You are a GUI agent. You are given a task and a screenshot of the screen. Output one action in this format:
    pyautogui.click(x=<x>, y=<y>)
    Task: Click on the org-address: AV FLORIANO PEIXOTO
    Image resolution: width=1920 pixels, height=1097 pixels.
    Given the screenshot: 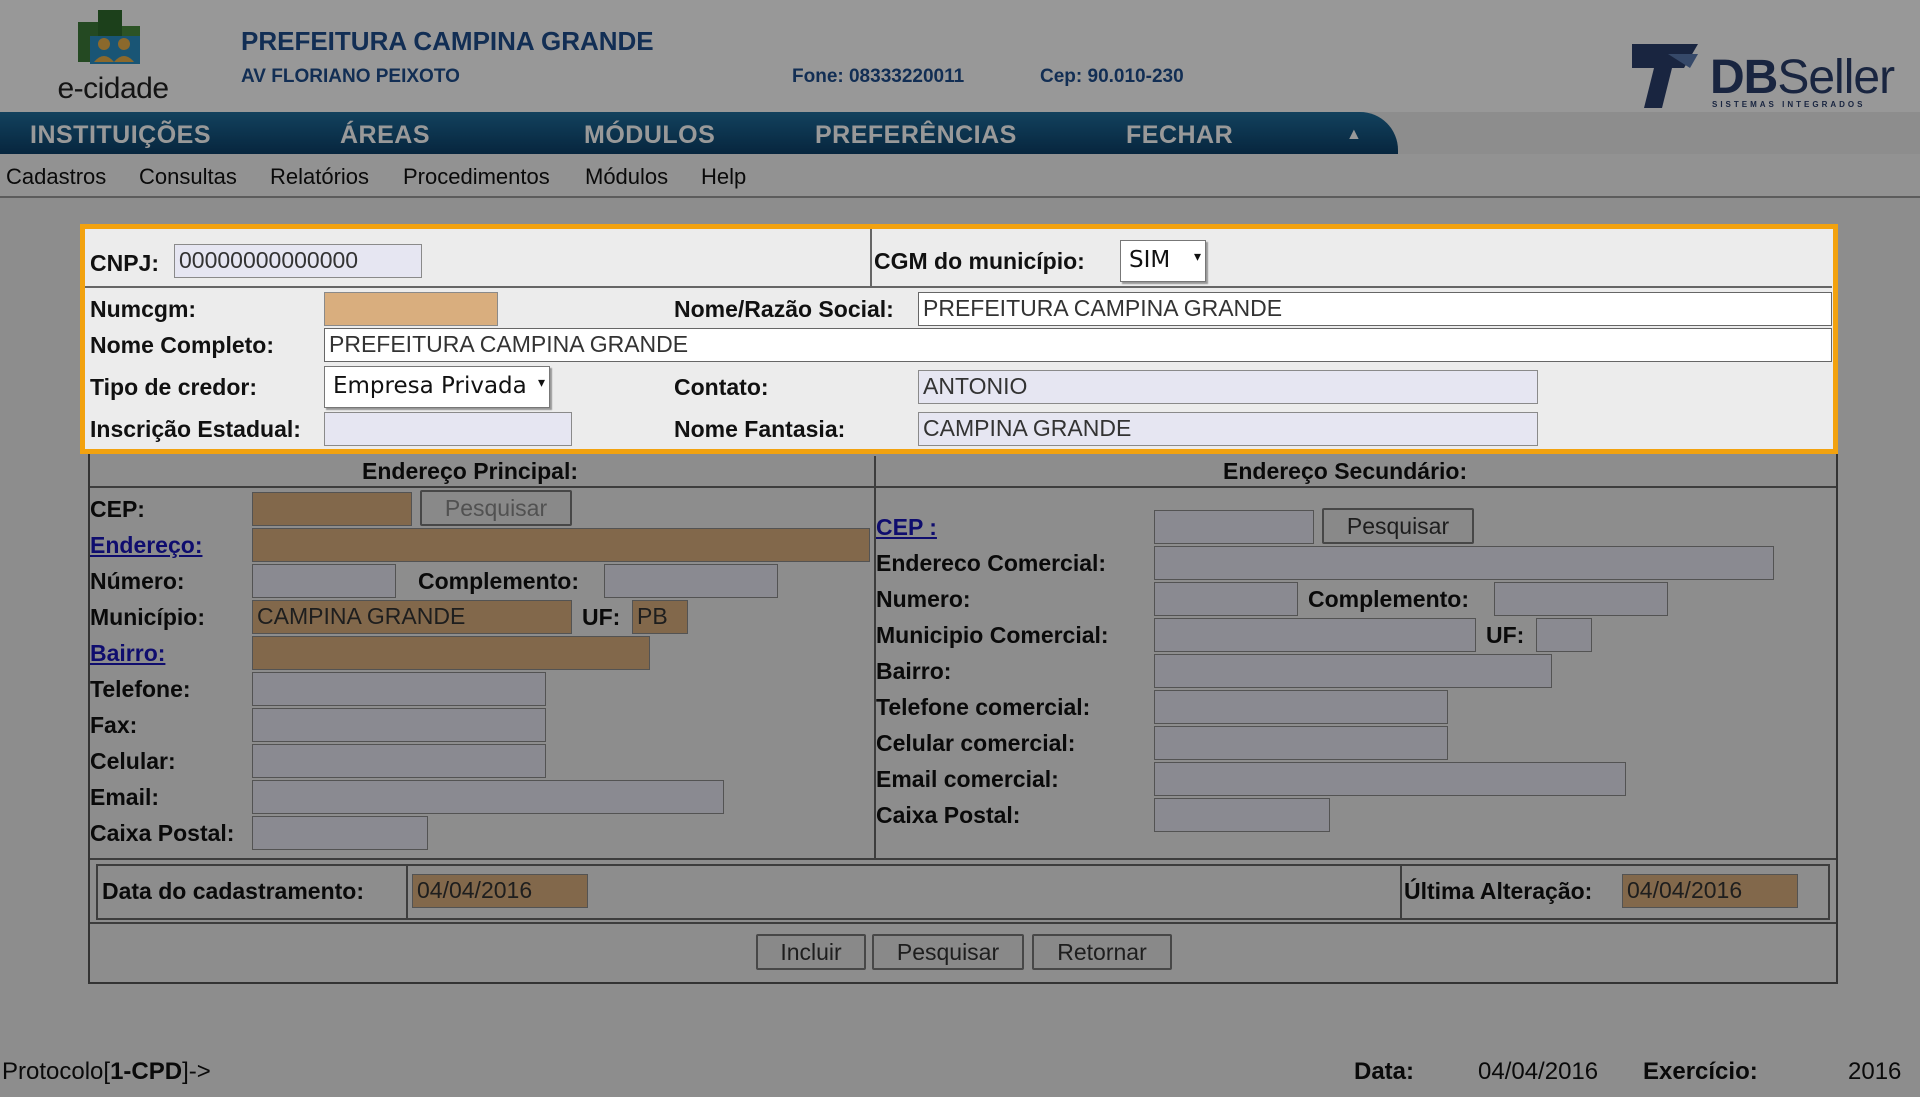 What is the action you would take?
    pyautogui.click(x=350, y=76)
    